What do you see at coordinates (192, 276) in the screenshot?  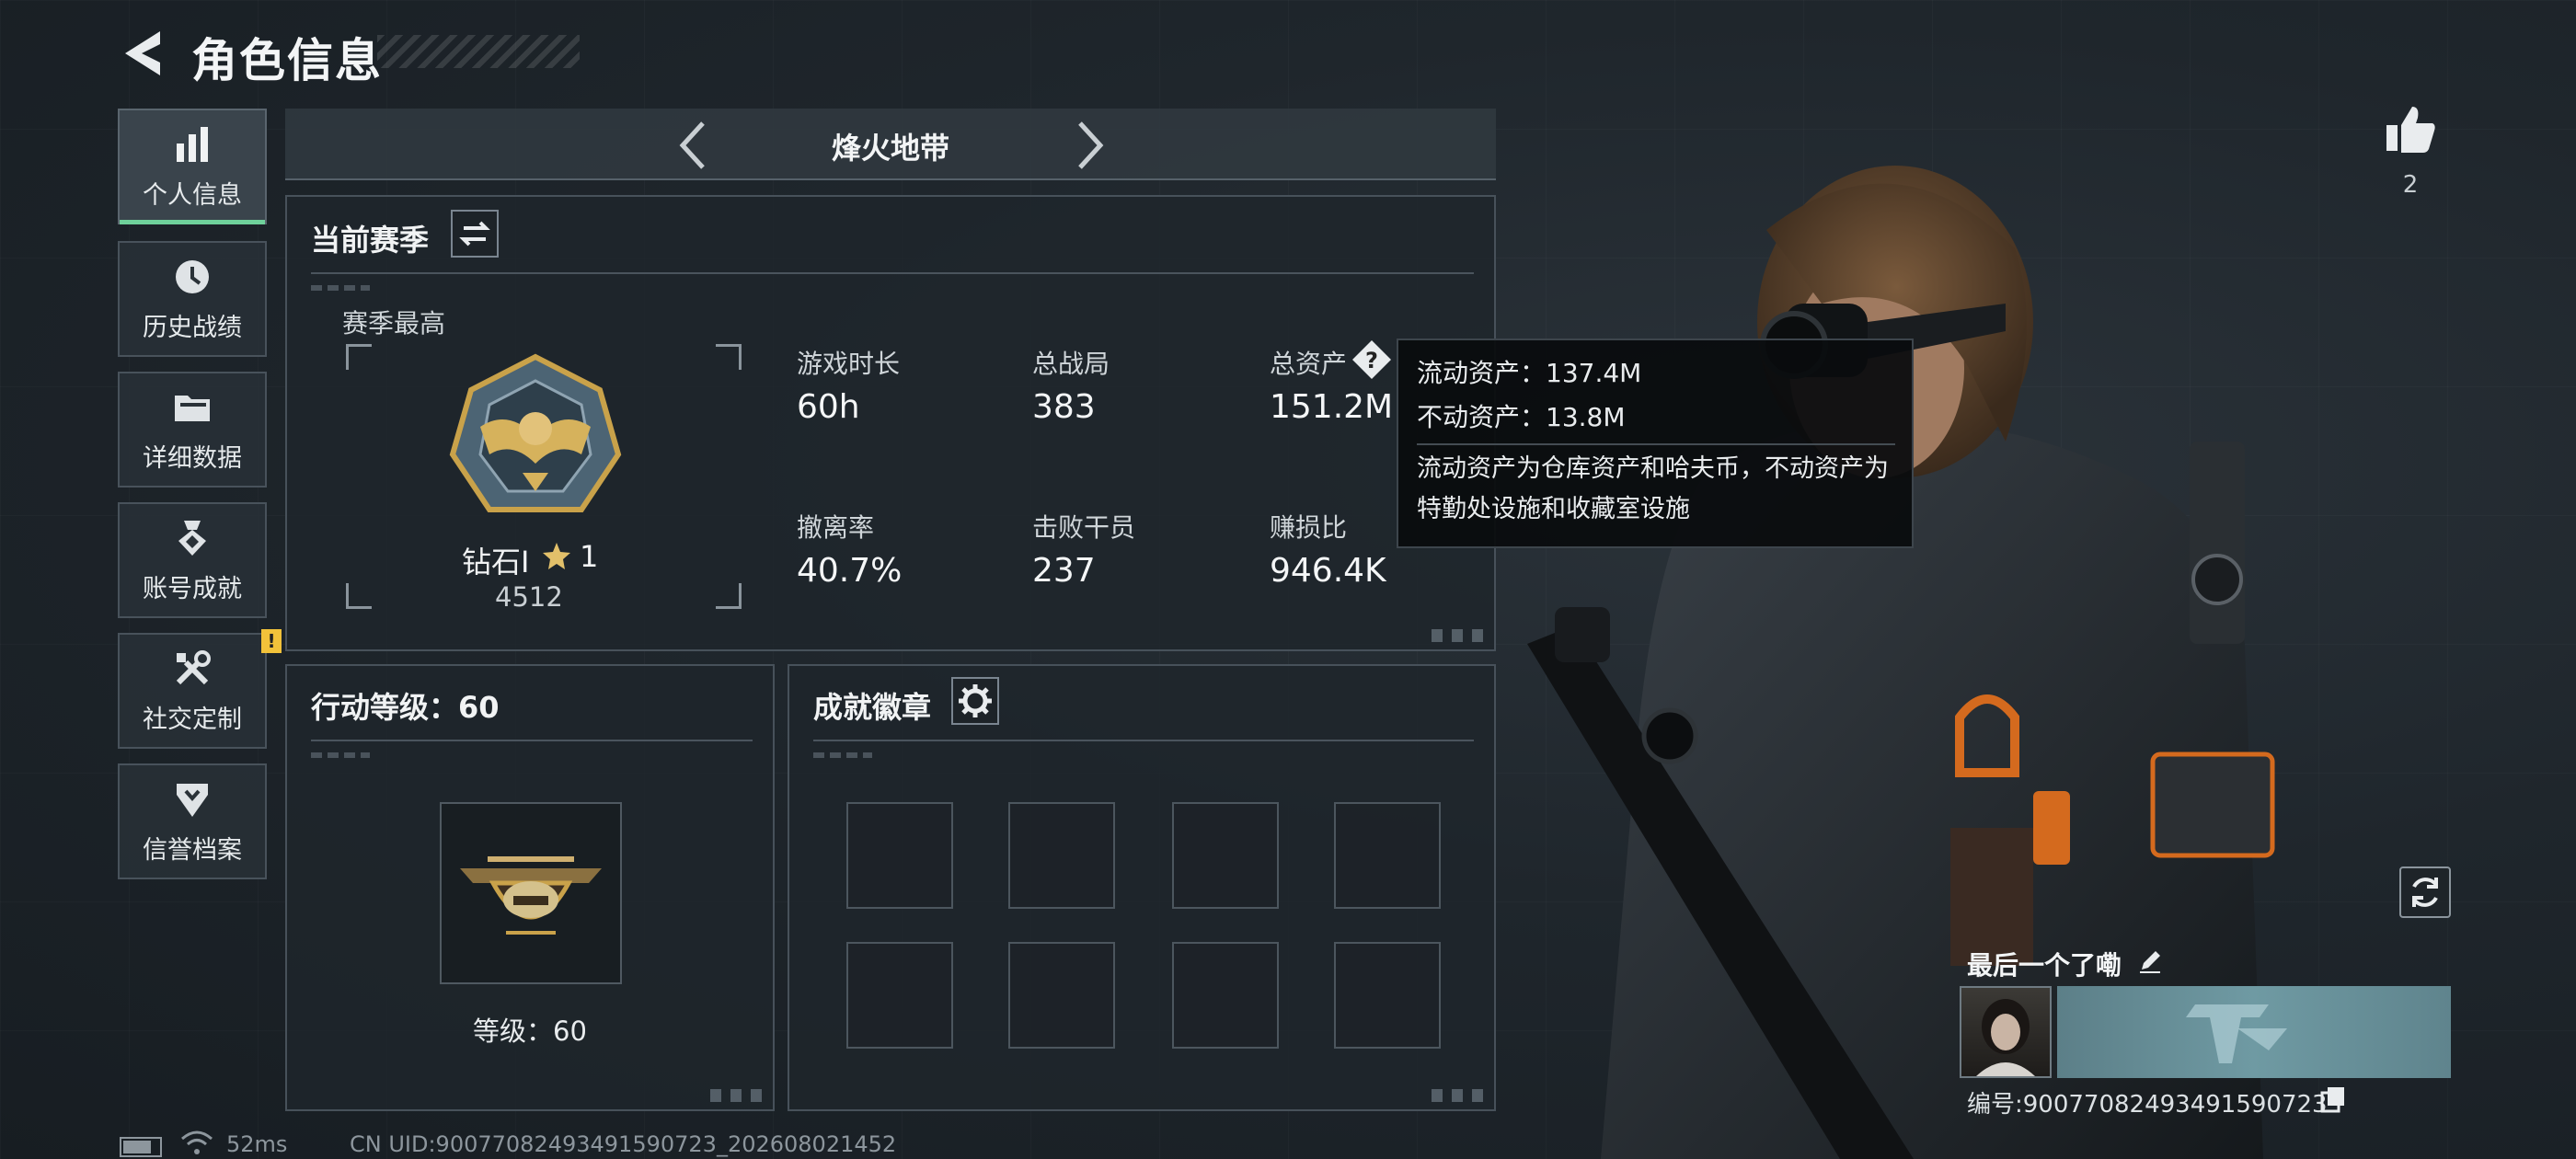 I see `clock-history-icon` at bounding box center [192, 276].